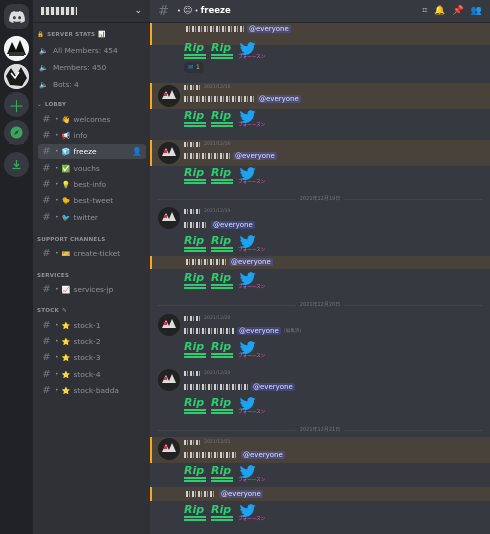 The image size is (490, 534). I want to click on twitter-bird-icon: フォーースン, so click(251, 175).